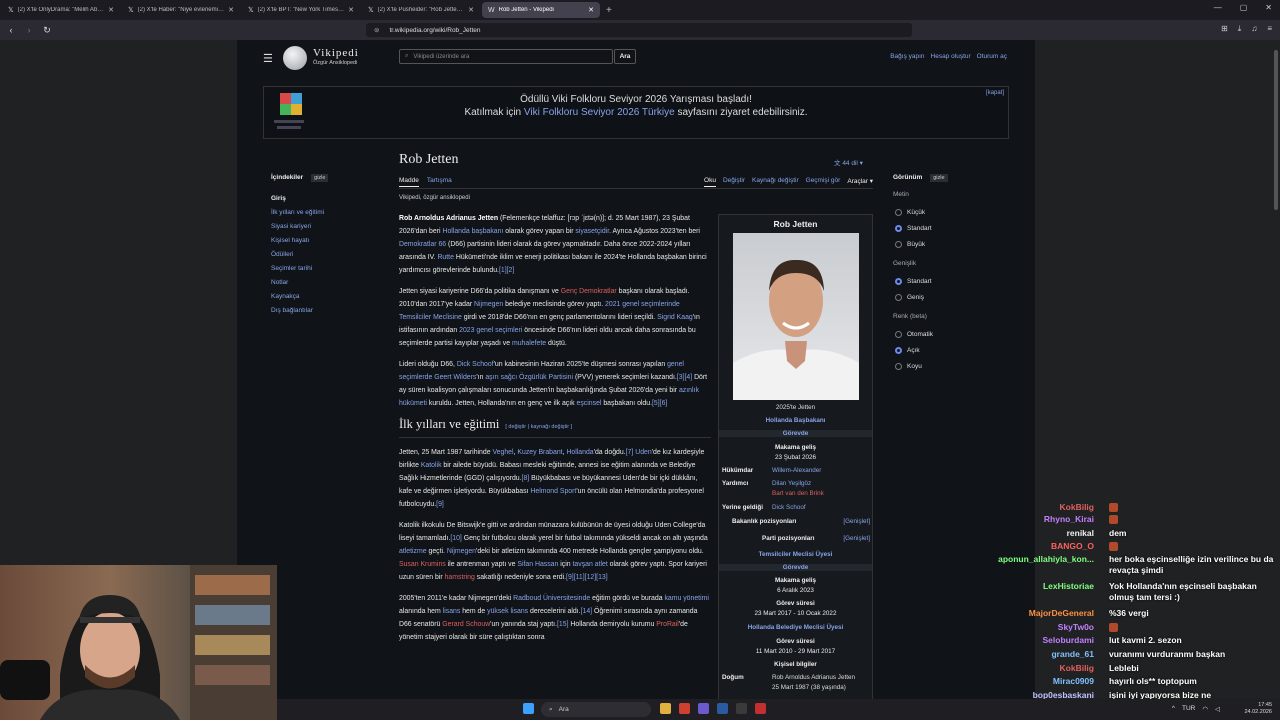 The image size is (1280, 720). I want to click on tab-talk: Tartışma, so click(439, 182).